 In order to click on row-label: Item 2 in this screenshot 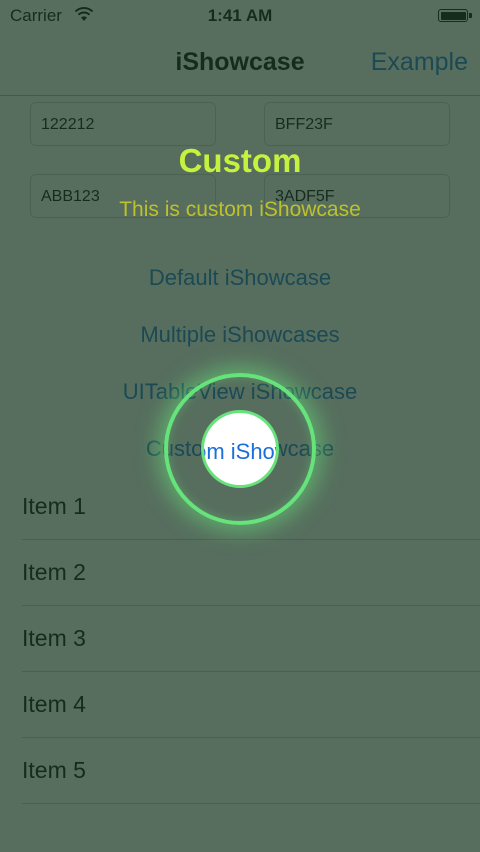, I will do `click(54, 572)`.